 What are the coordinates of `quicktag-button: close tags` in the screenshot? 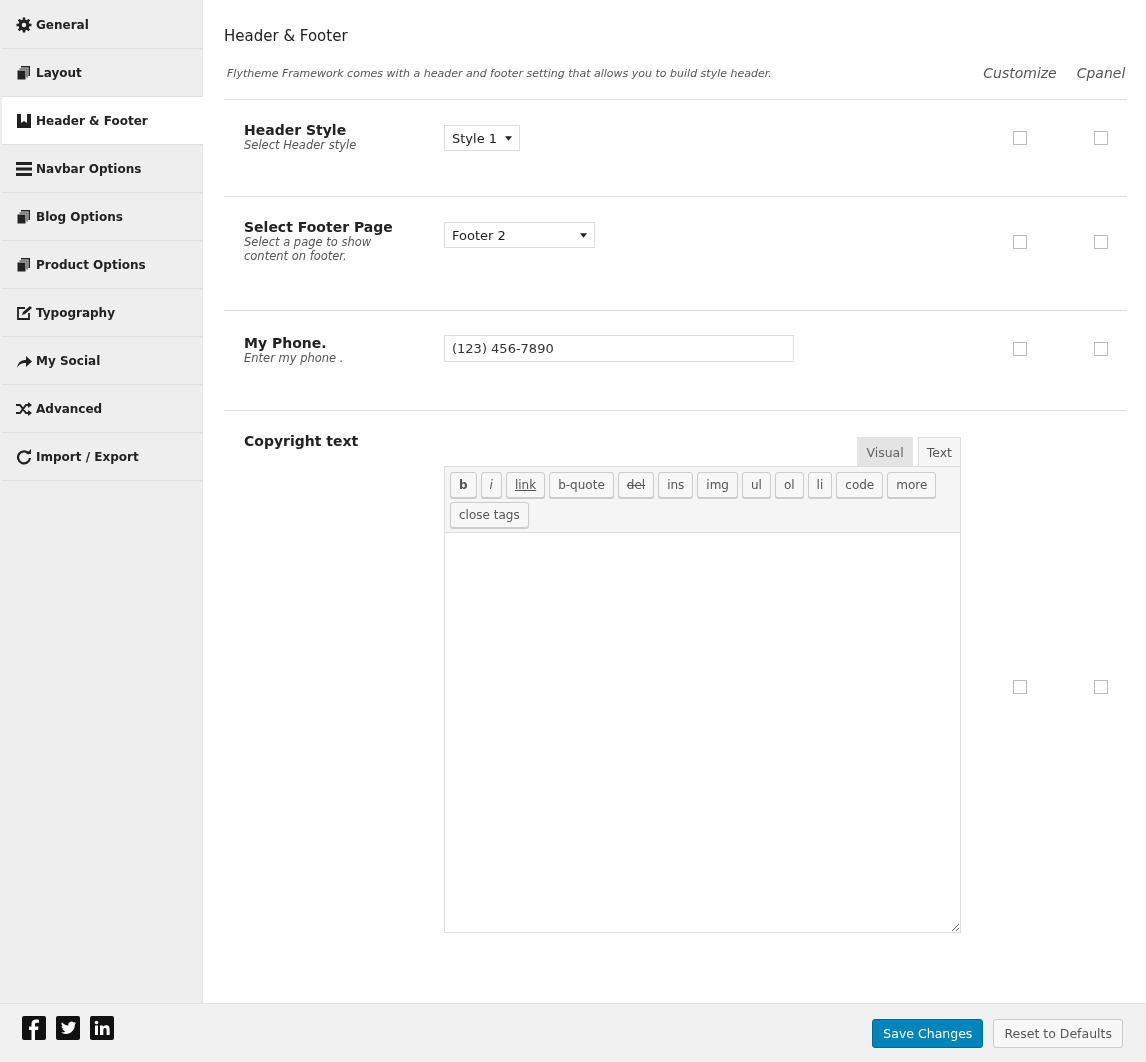 It's located at (489, 515).